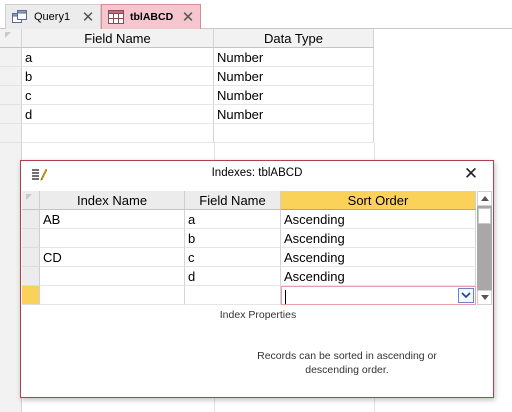 The image size is (512, 412). Describe the element at coordinates (20, 17) in the screenshot. I see `query-icon` at that location.